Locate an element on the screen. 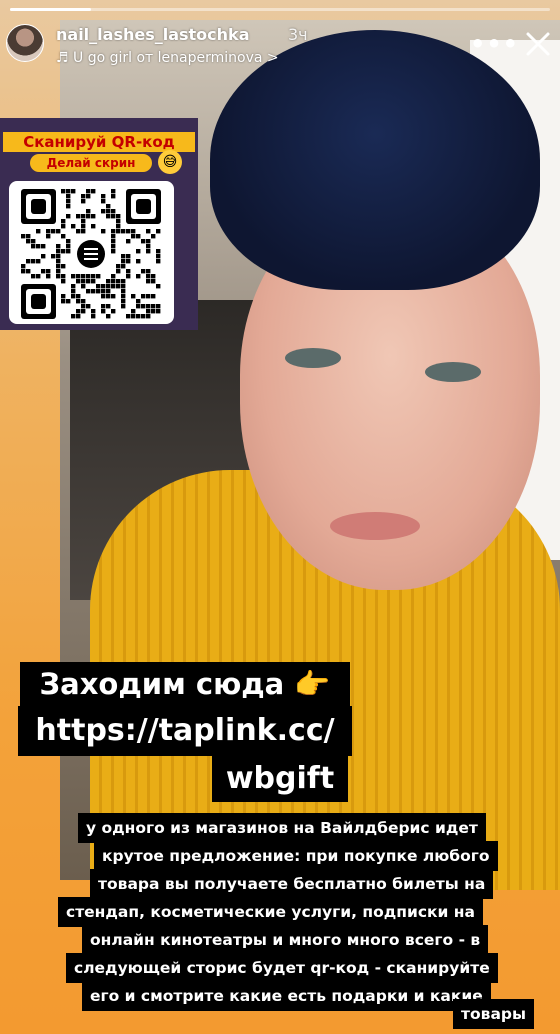 This screenshot has height=1034, width=560. caption-line: у одного из магазинов на Вайлдберис идет is located at coordinates (282, 828).